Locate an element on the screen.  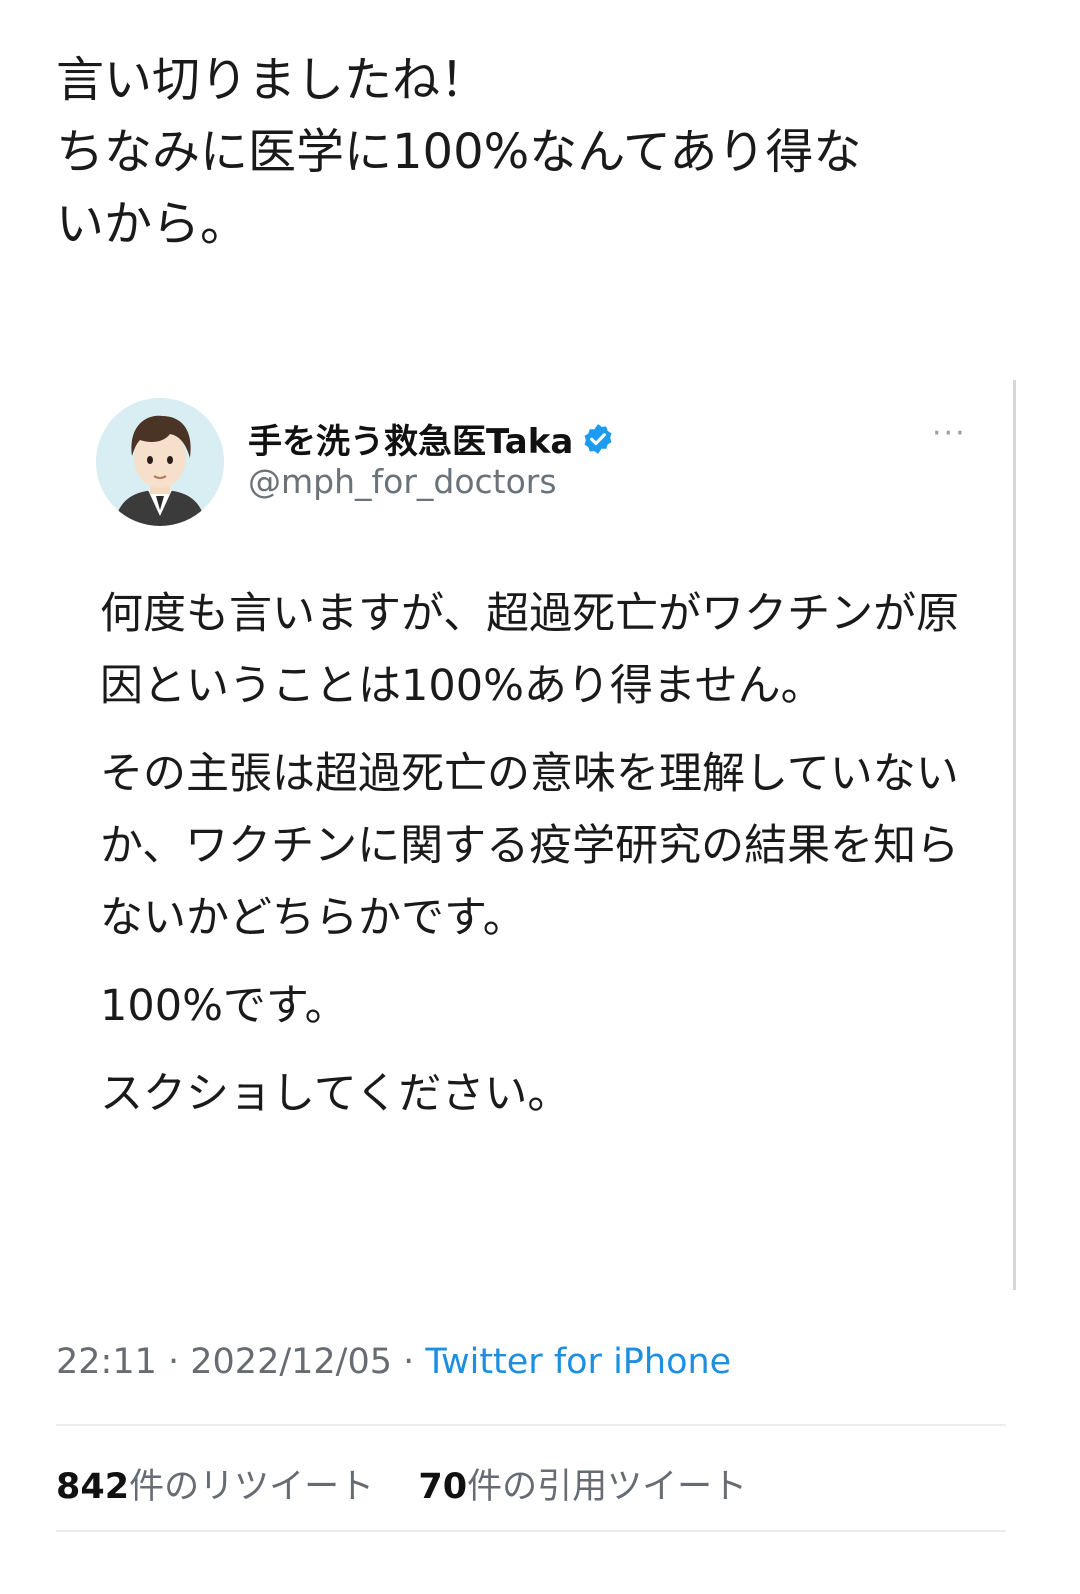
tweet-text-line: 言い切りましたね！ is located at coordinates (272, 80).